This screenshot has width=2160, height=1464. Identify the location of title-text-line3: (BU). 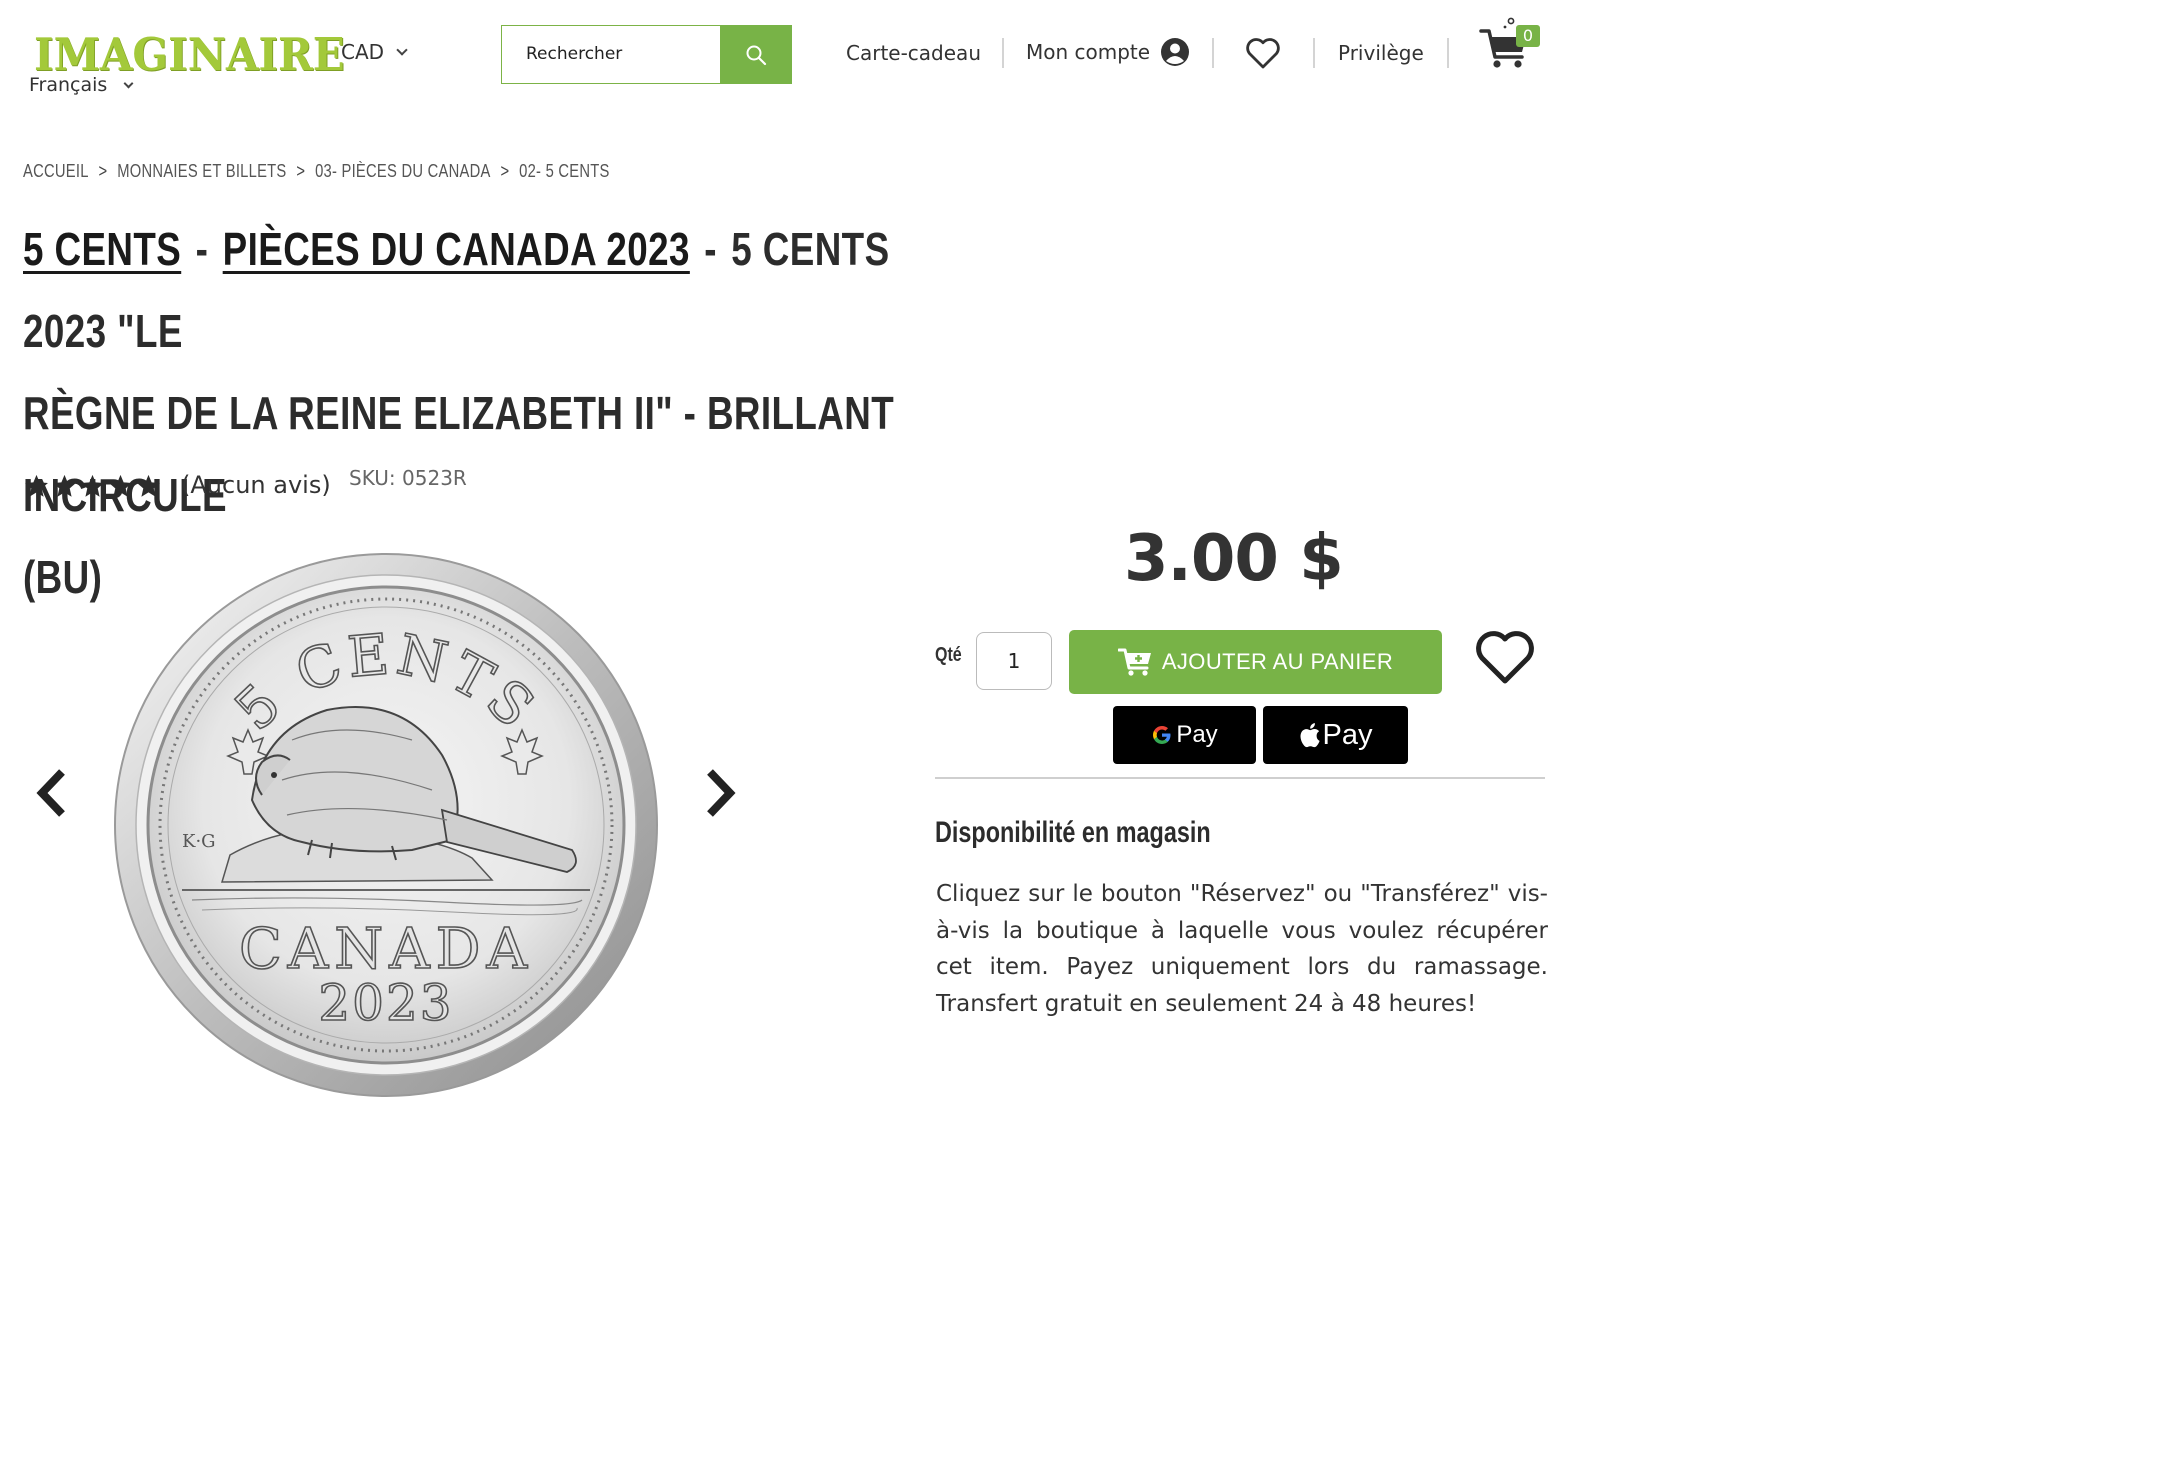
(63, 577).